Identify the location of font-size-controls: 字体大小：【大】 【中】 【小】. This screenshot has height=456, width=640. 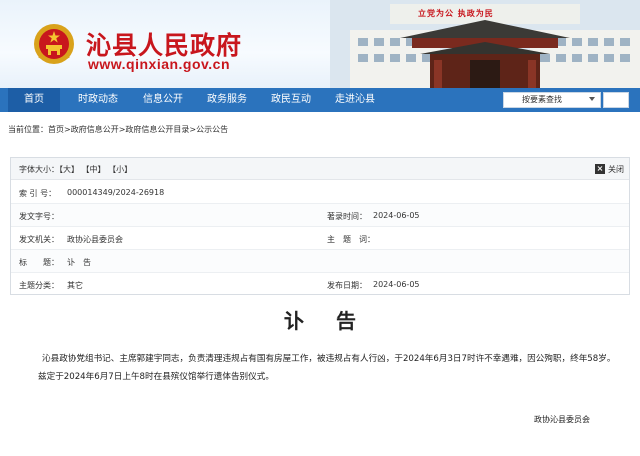
(75, 169).